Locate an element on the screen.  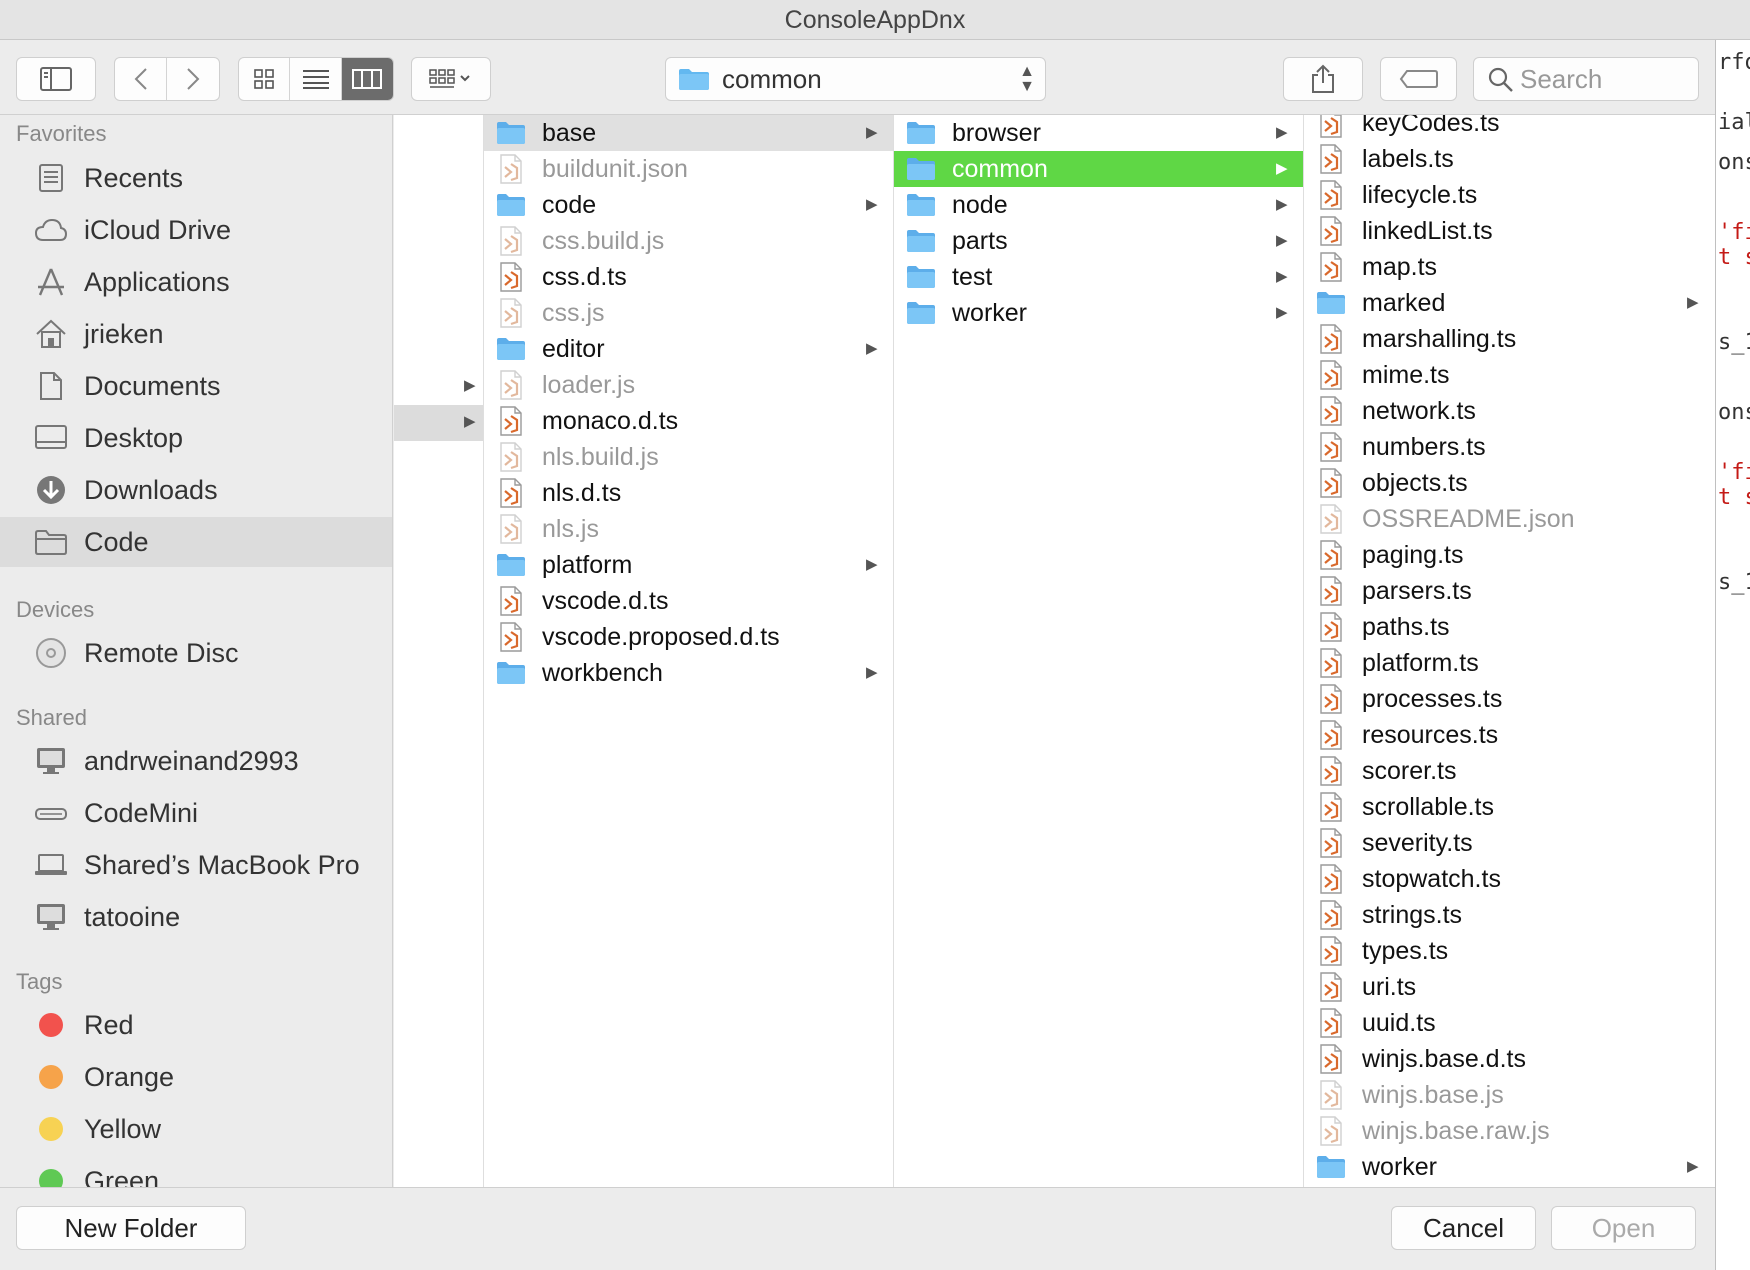
file-row: severity.ts is located at coordinates (1509, 843).